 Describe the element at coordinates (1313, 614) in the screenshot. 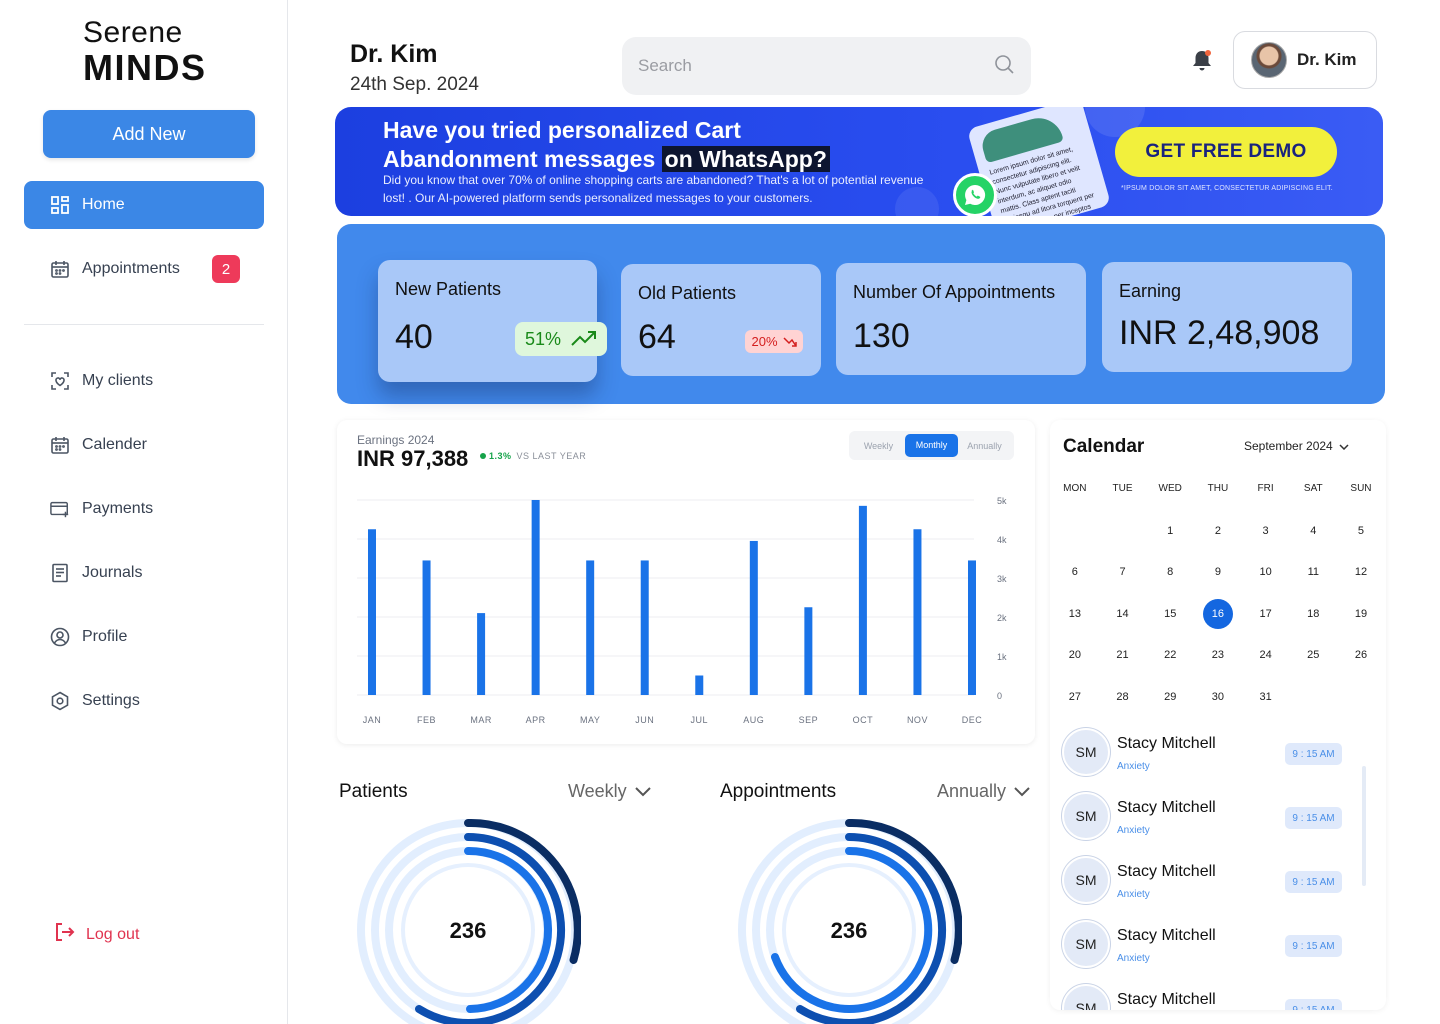

I see `calendar-day: 18` at that location.